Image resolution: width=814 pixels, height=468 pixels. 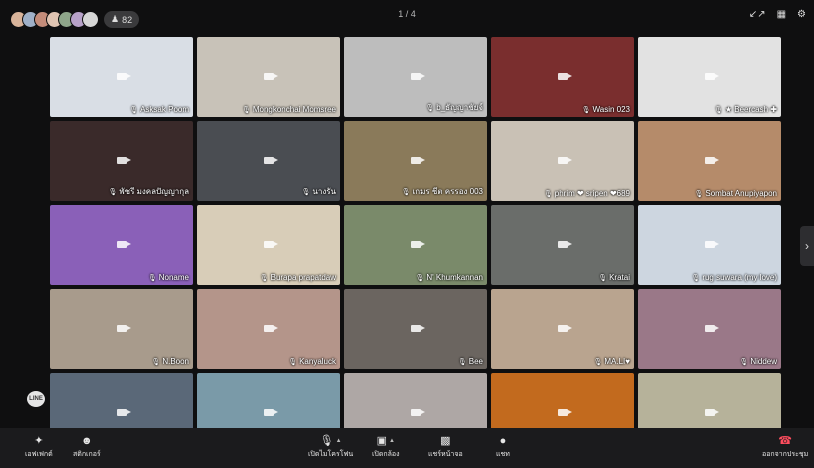 I want to click on window-controls: ↙↗ ▦ ⚙, so click(x=777, y=14).